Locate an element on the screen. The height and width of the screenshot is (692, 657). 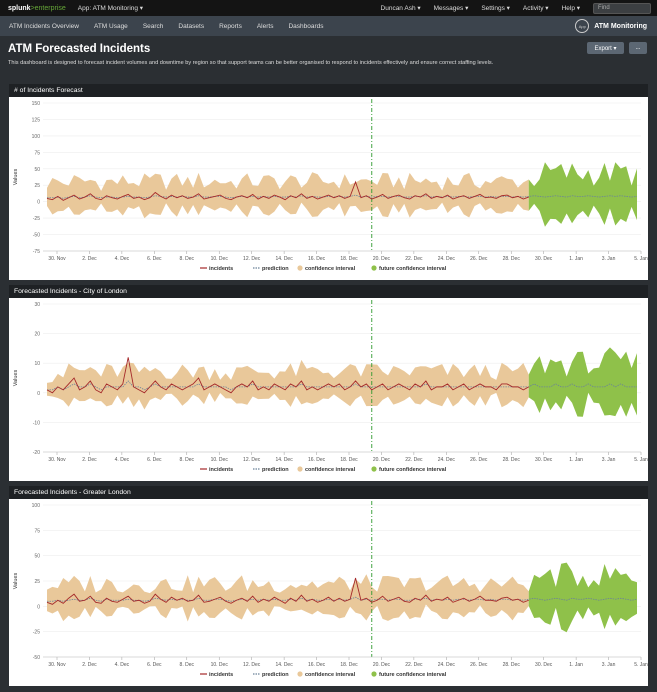
logo-text: splunk is located at coordinates (19, 8).